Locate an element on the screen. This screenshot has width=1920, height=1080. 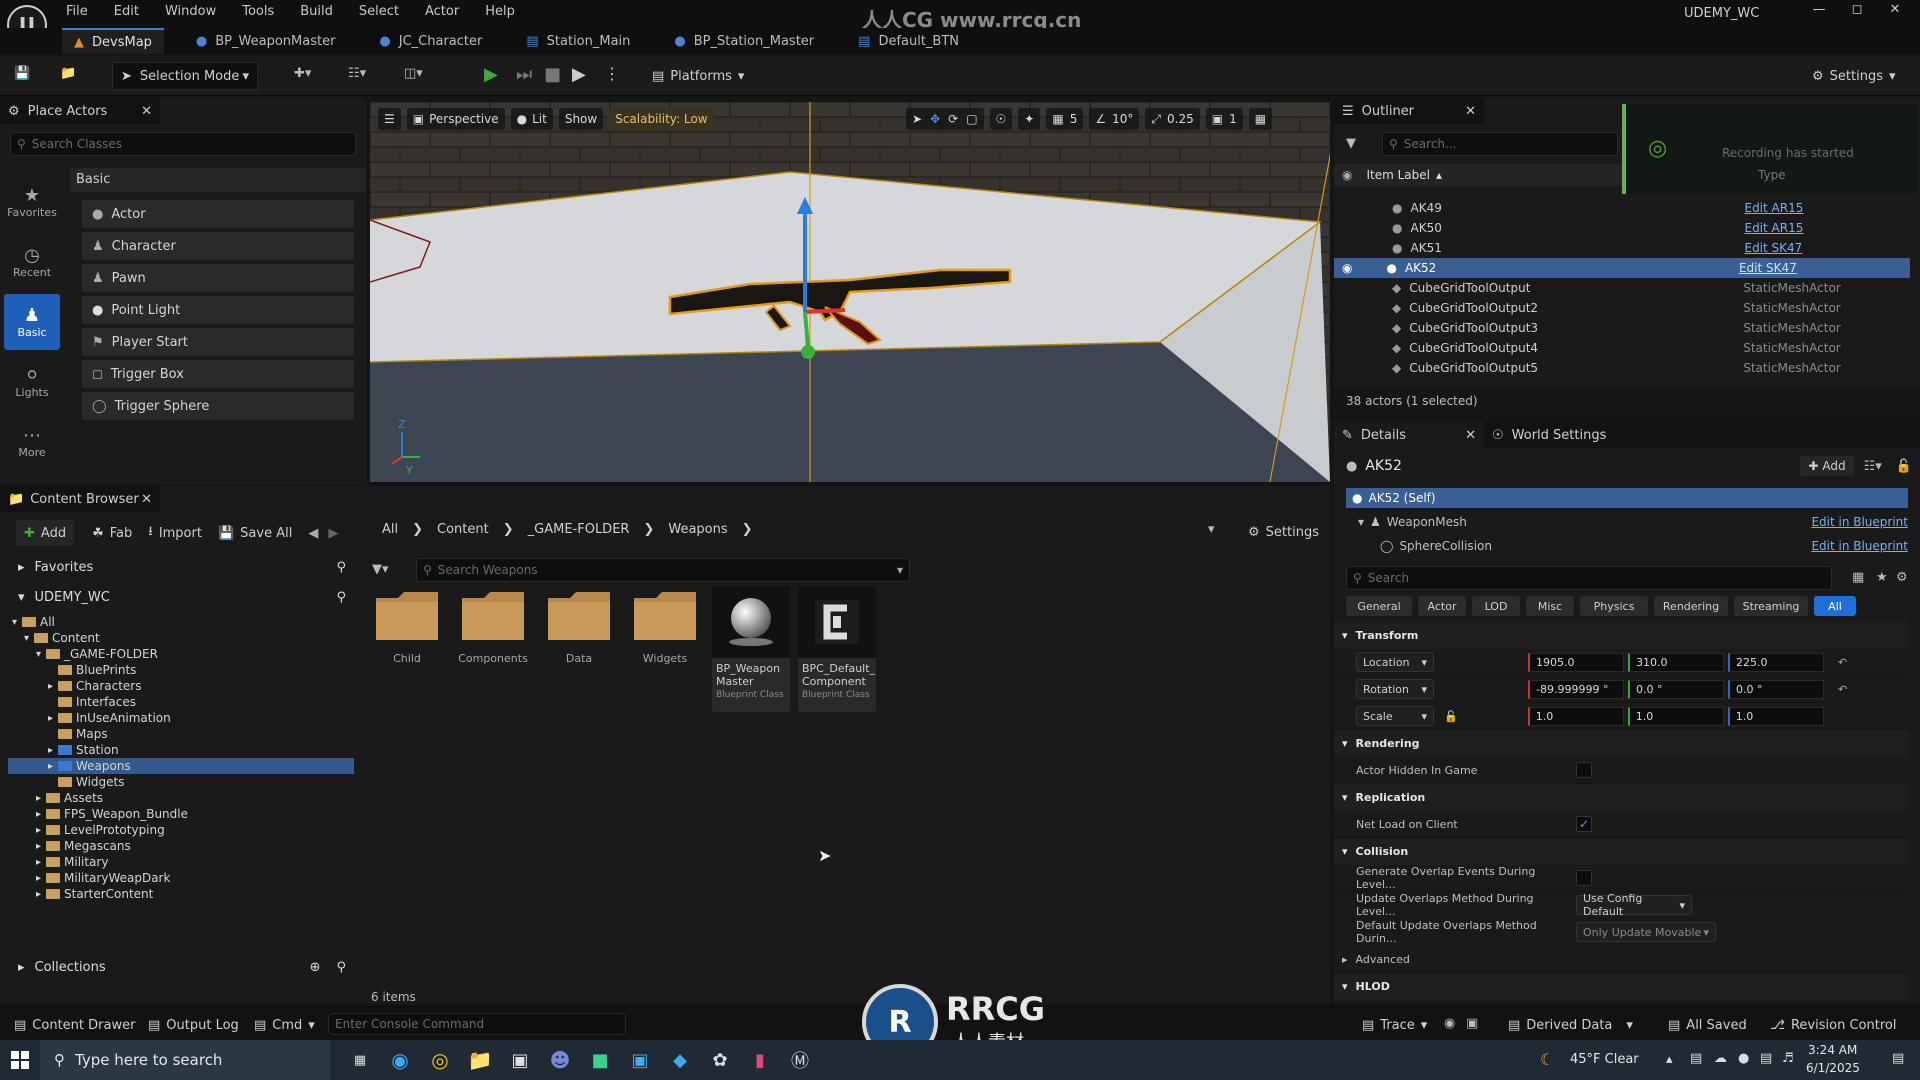
tree-item: ▸ Characters is located at coordinates (181, 686).